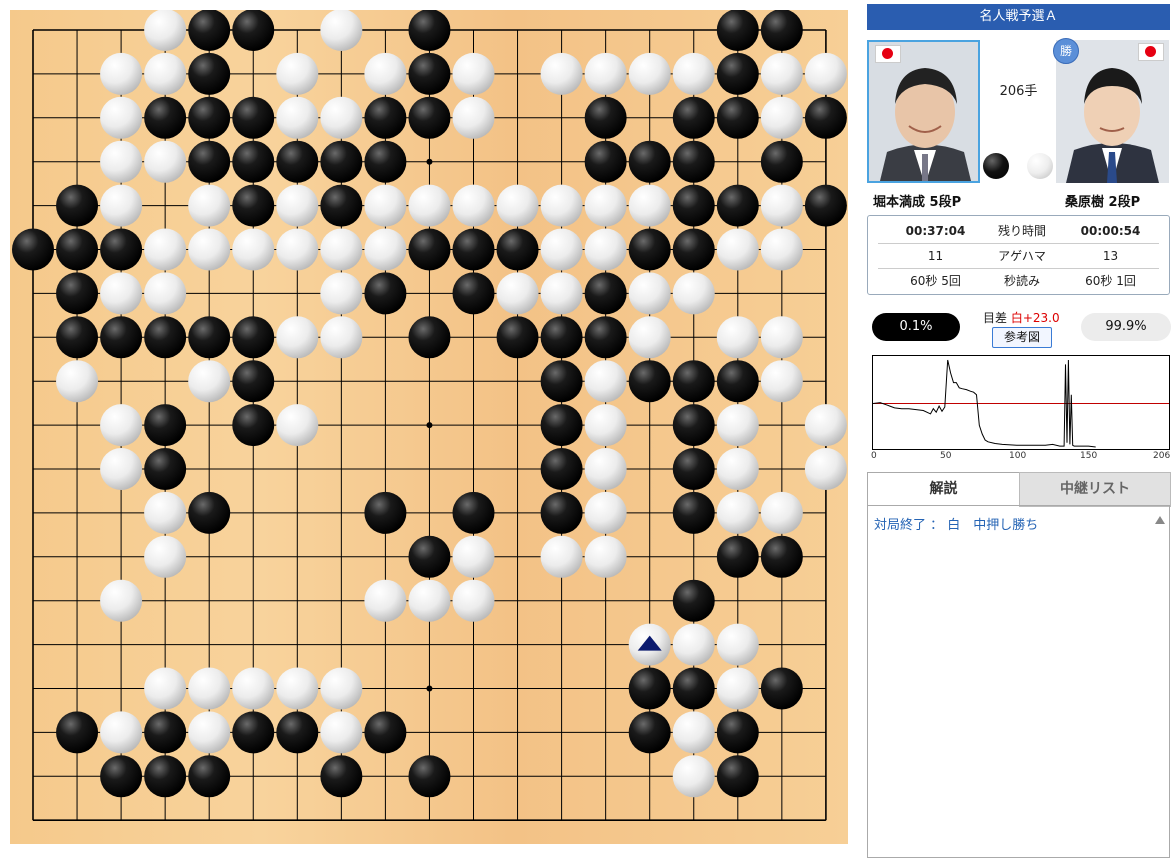 The width and height of the screenshot is (1173, 858). I want to click on graph-tick: 100, so click(1018, 456).